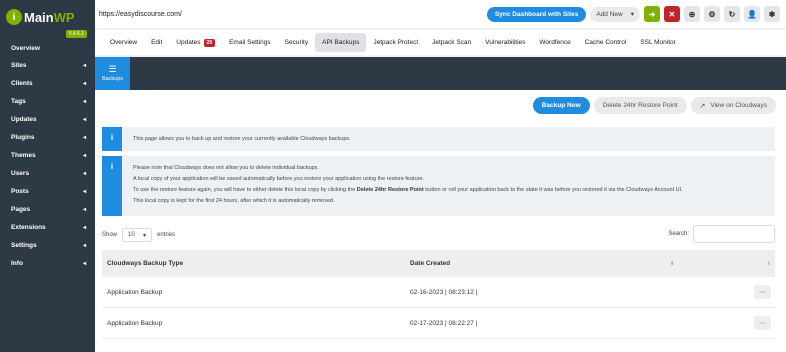 This screenshot has width=786, height=352. I want to click on sidebar-item-label: Users, so click(20, 173).